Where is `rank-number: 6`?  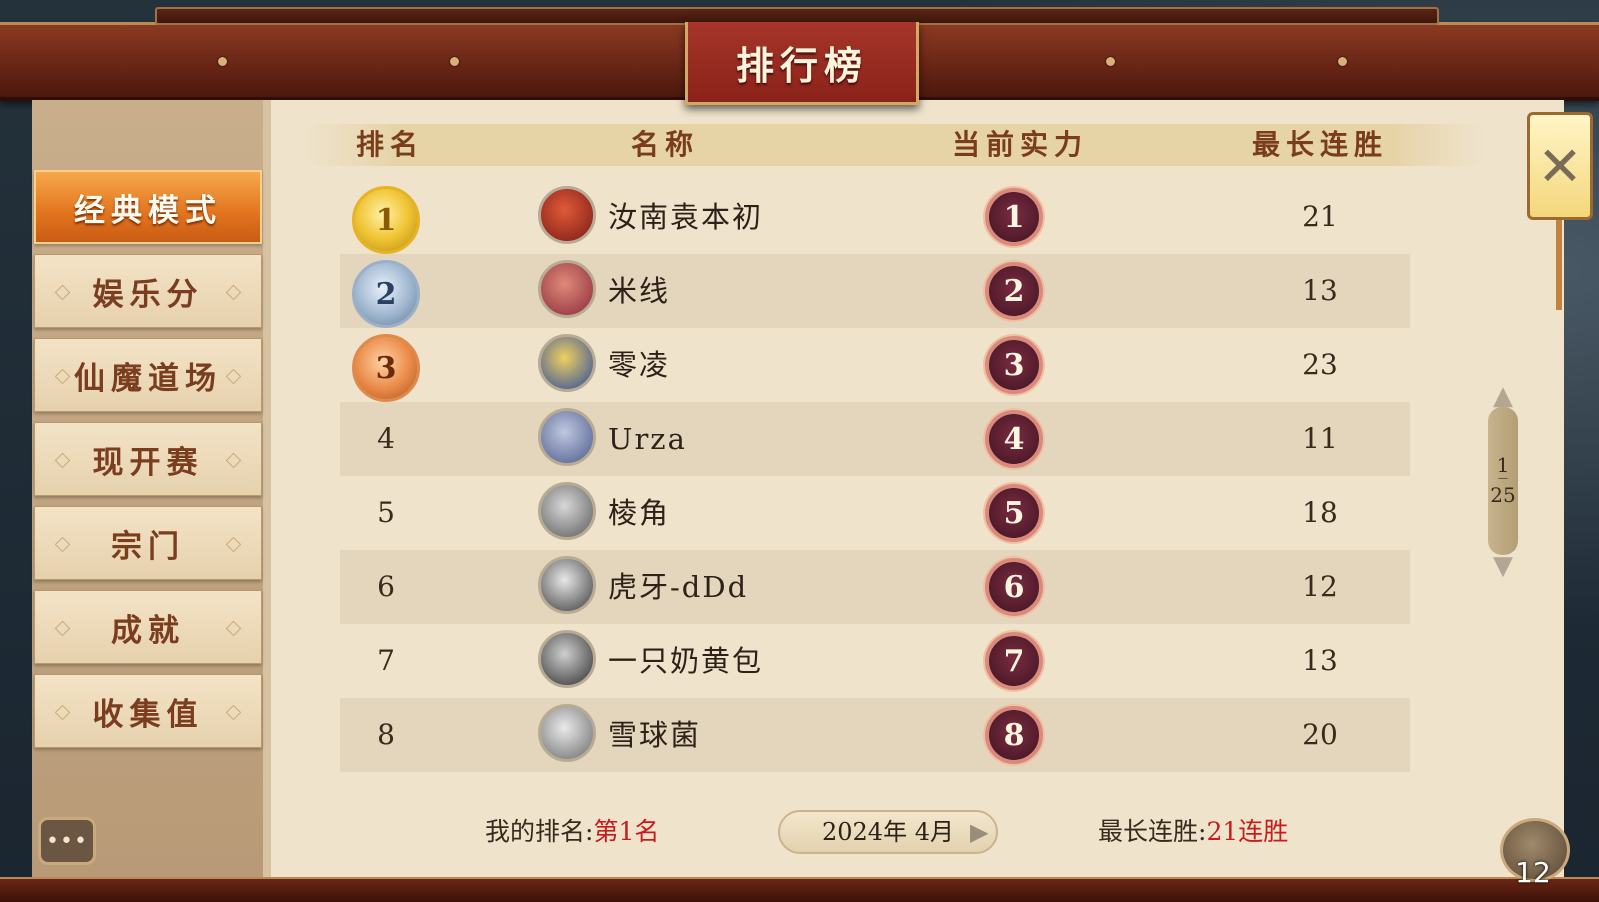
rank-number: 6 is located at coordinates (386, 586).